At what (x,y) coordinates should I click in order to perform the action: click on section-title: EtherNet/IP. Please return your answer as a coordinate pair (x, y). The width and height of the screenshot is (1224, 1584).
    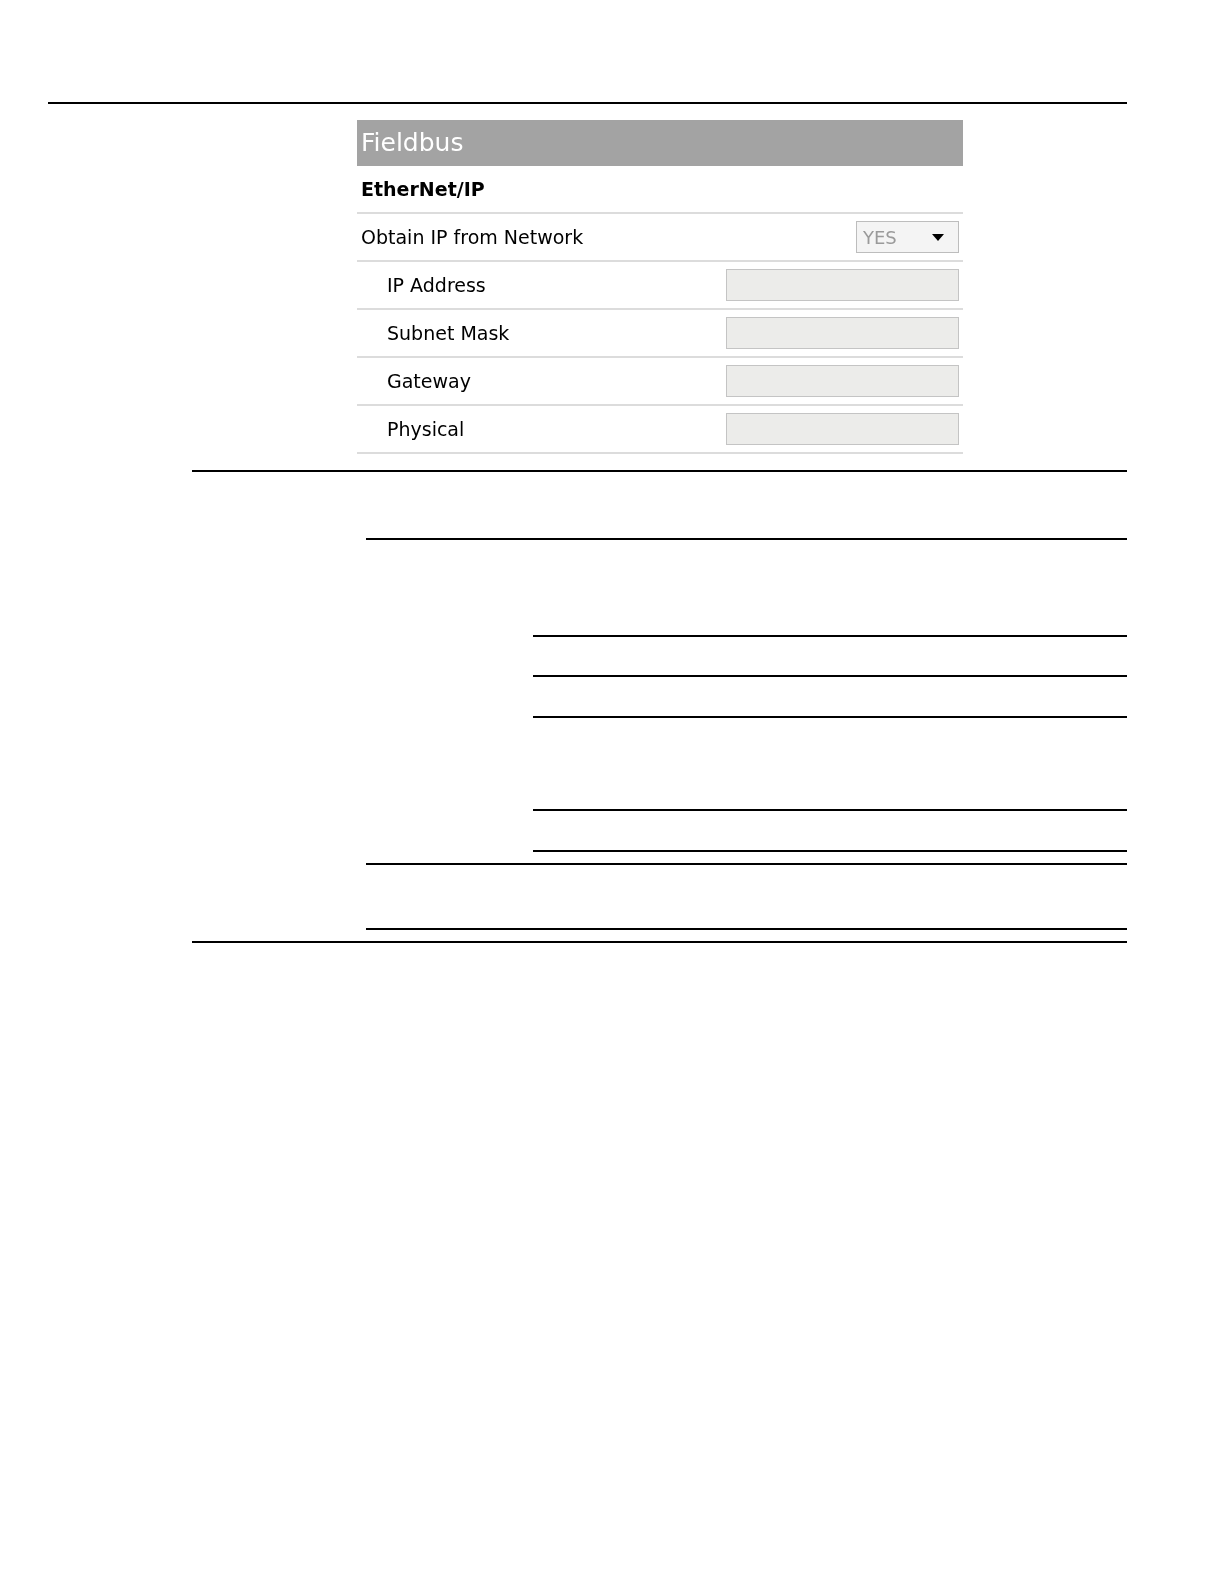
    Looking at the image, I should click on (660, 190).